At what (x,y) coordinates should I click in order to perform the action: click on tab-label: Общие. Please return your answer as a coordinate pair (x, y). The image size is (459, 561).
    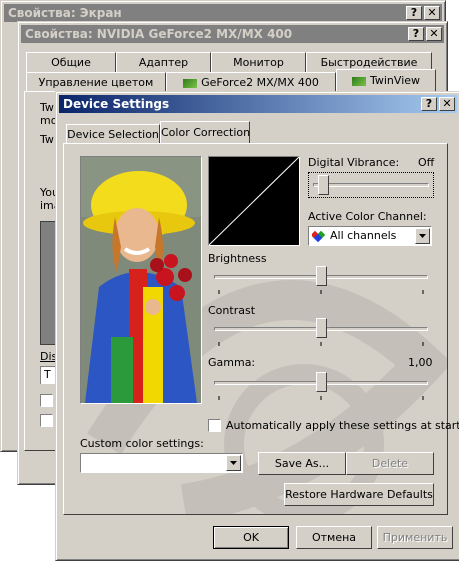
    Looking at the image, I should click on (71, 62).